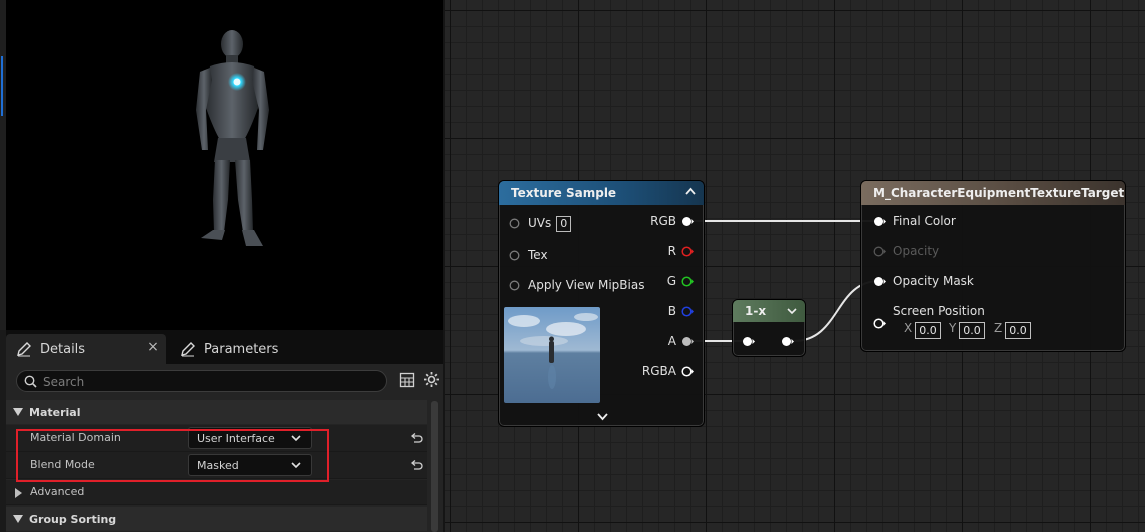  What do you see at coordinates (928, 330) in the screenshot?
I see `screen-pos-x-field: 0.0` at bounding box center [928, 330].